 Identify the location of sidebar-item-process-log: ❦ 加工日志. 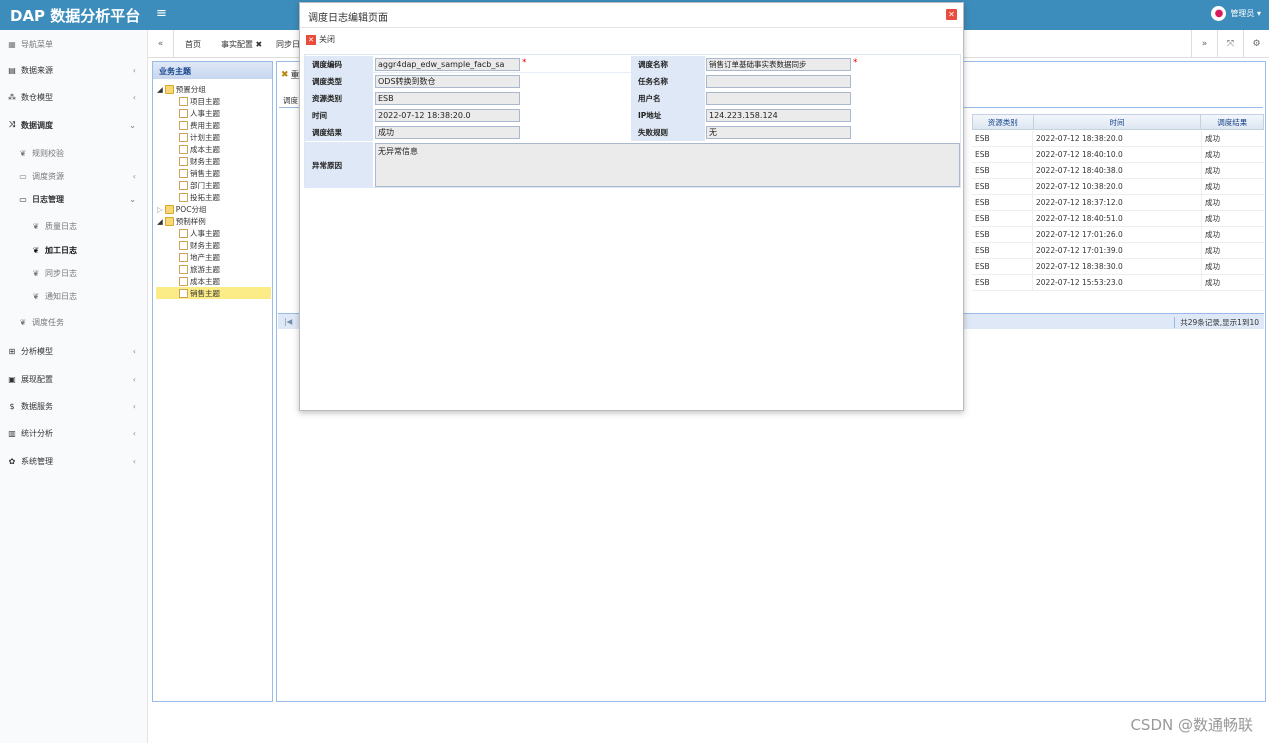
(74, 250).